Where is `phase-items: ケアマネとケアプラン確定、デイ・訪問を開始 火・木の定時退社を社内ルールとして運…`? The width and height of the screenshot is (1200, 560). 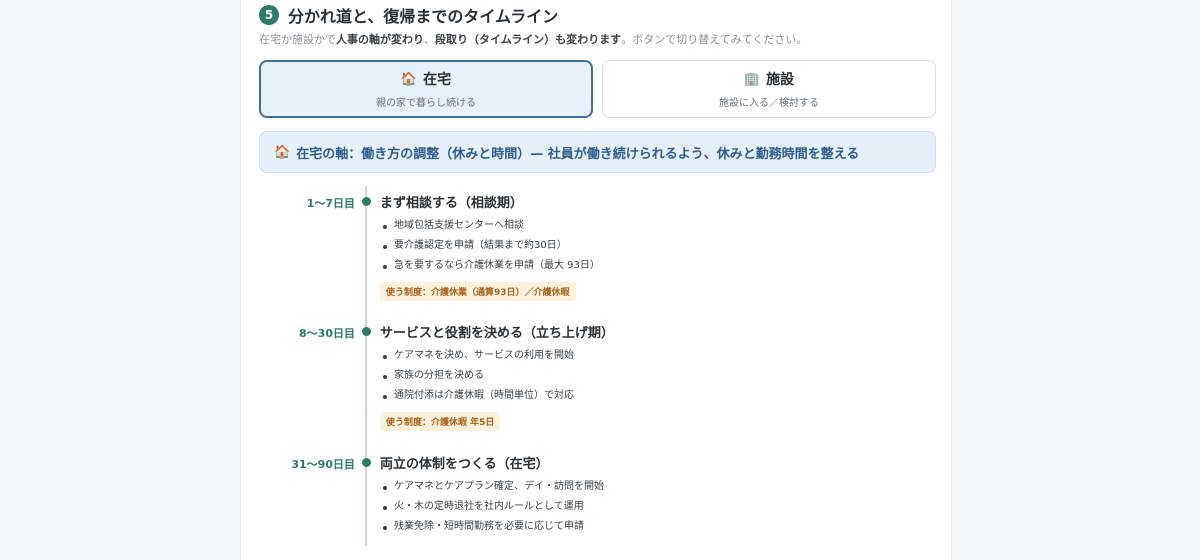
phase-items: ケアマネとケアプラン確定、デイ・訪問を開始 火・木の定時退社を社内ルールとして運… is located at coordinates (492, 507).